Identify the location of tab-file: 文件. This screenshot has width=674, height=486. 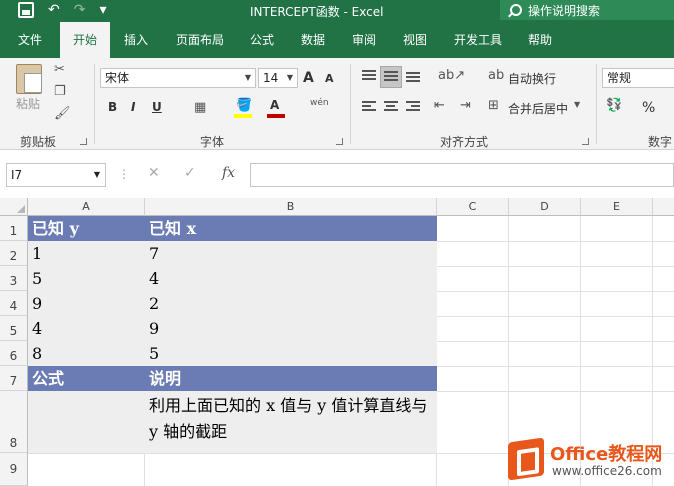
(30, 40).